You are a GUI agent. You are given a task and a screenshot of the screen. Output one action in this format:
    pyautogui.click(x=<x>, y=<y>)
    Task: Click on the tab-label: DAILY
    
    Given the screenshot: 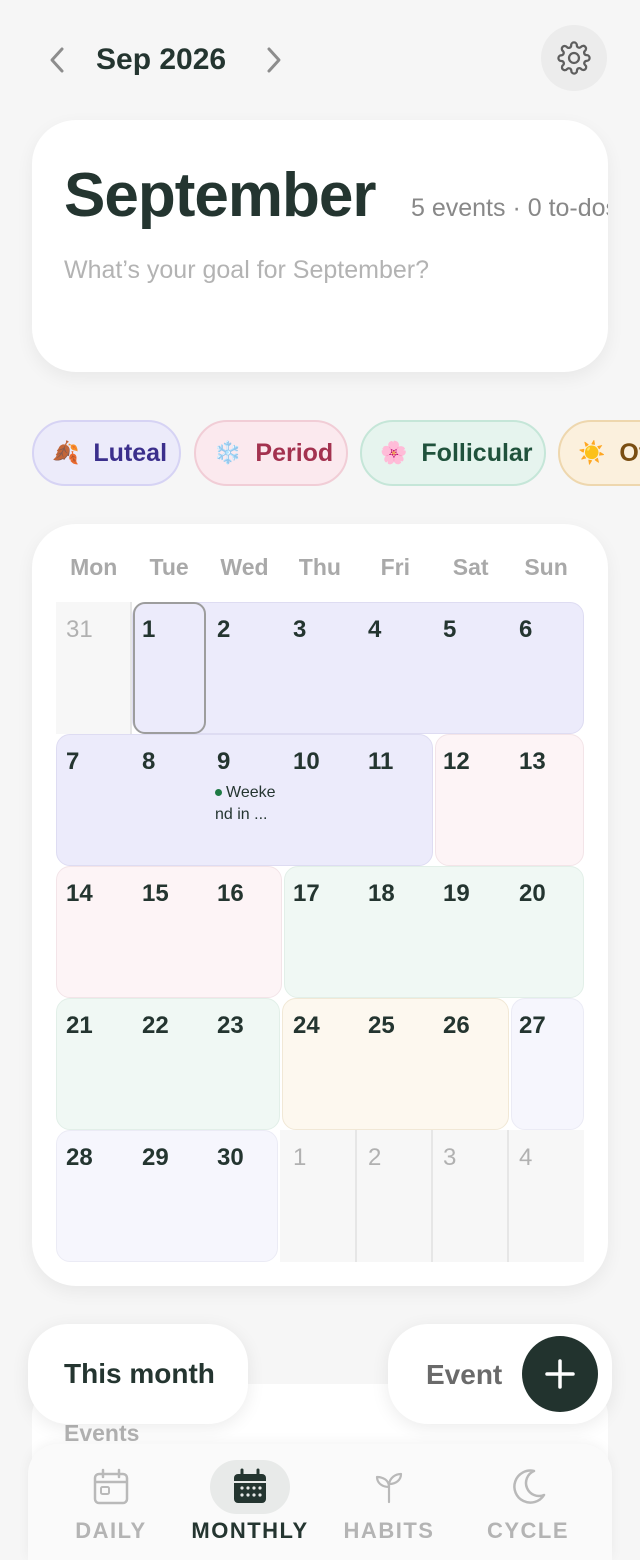 What is the action you would take?
    pyautogui.click(x=111, y=1530)
    